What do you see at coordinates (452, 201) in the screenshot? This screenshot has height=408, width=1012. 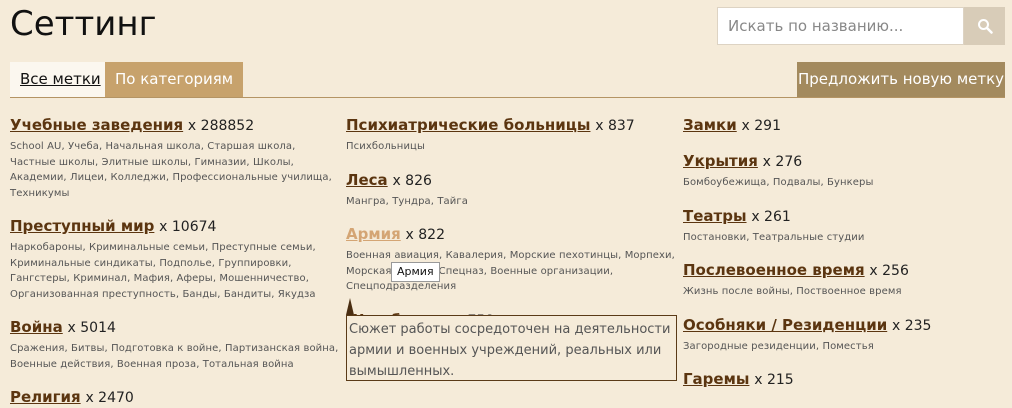 I see `tag-link: Тайга` at bounding box center [452, 201].